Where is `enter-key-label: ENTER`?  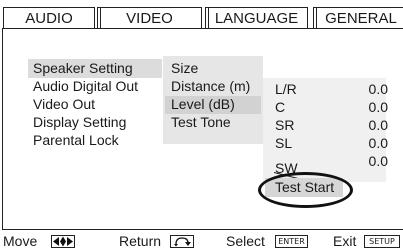 enter-key-label: ENTER is located at coordinates (291, 241).